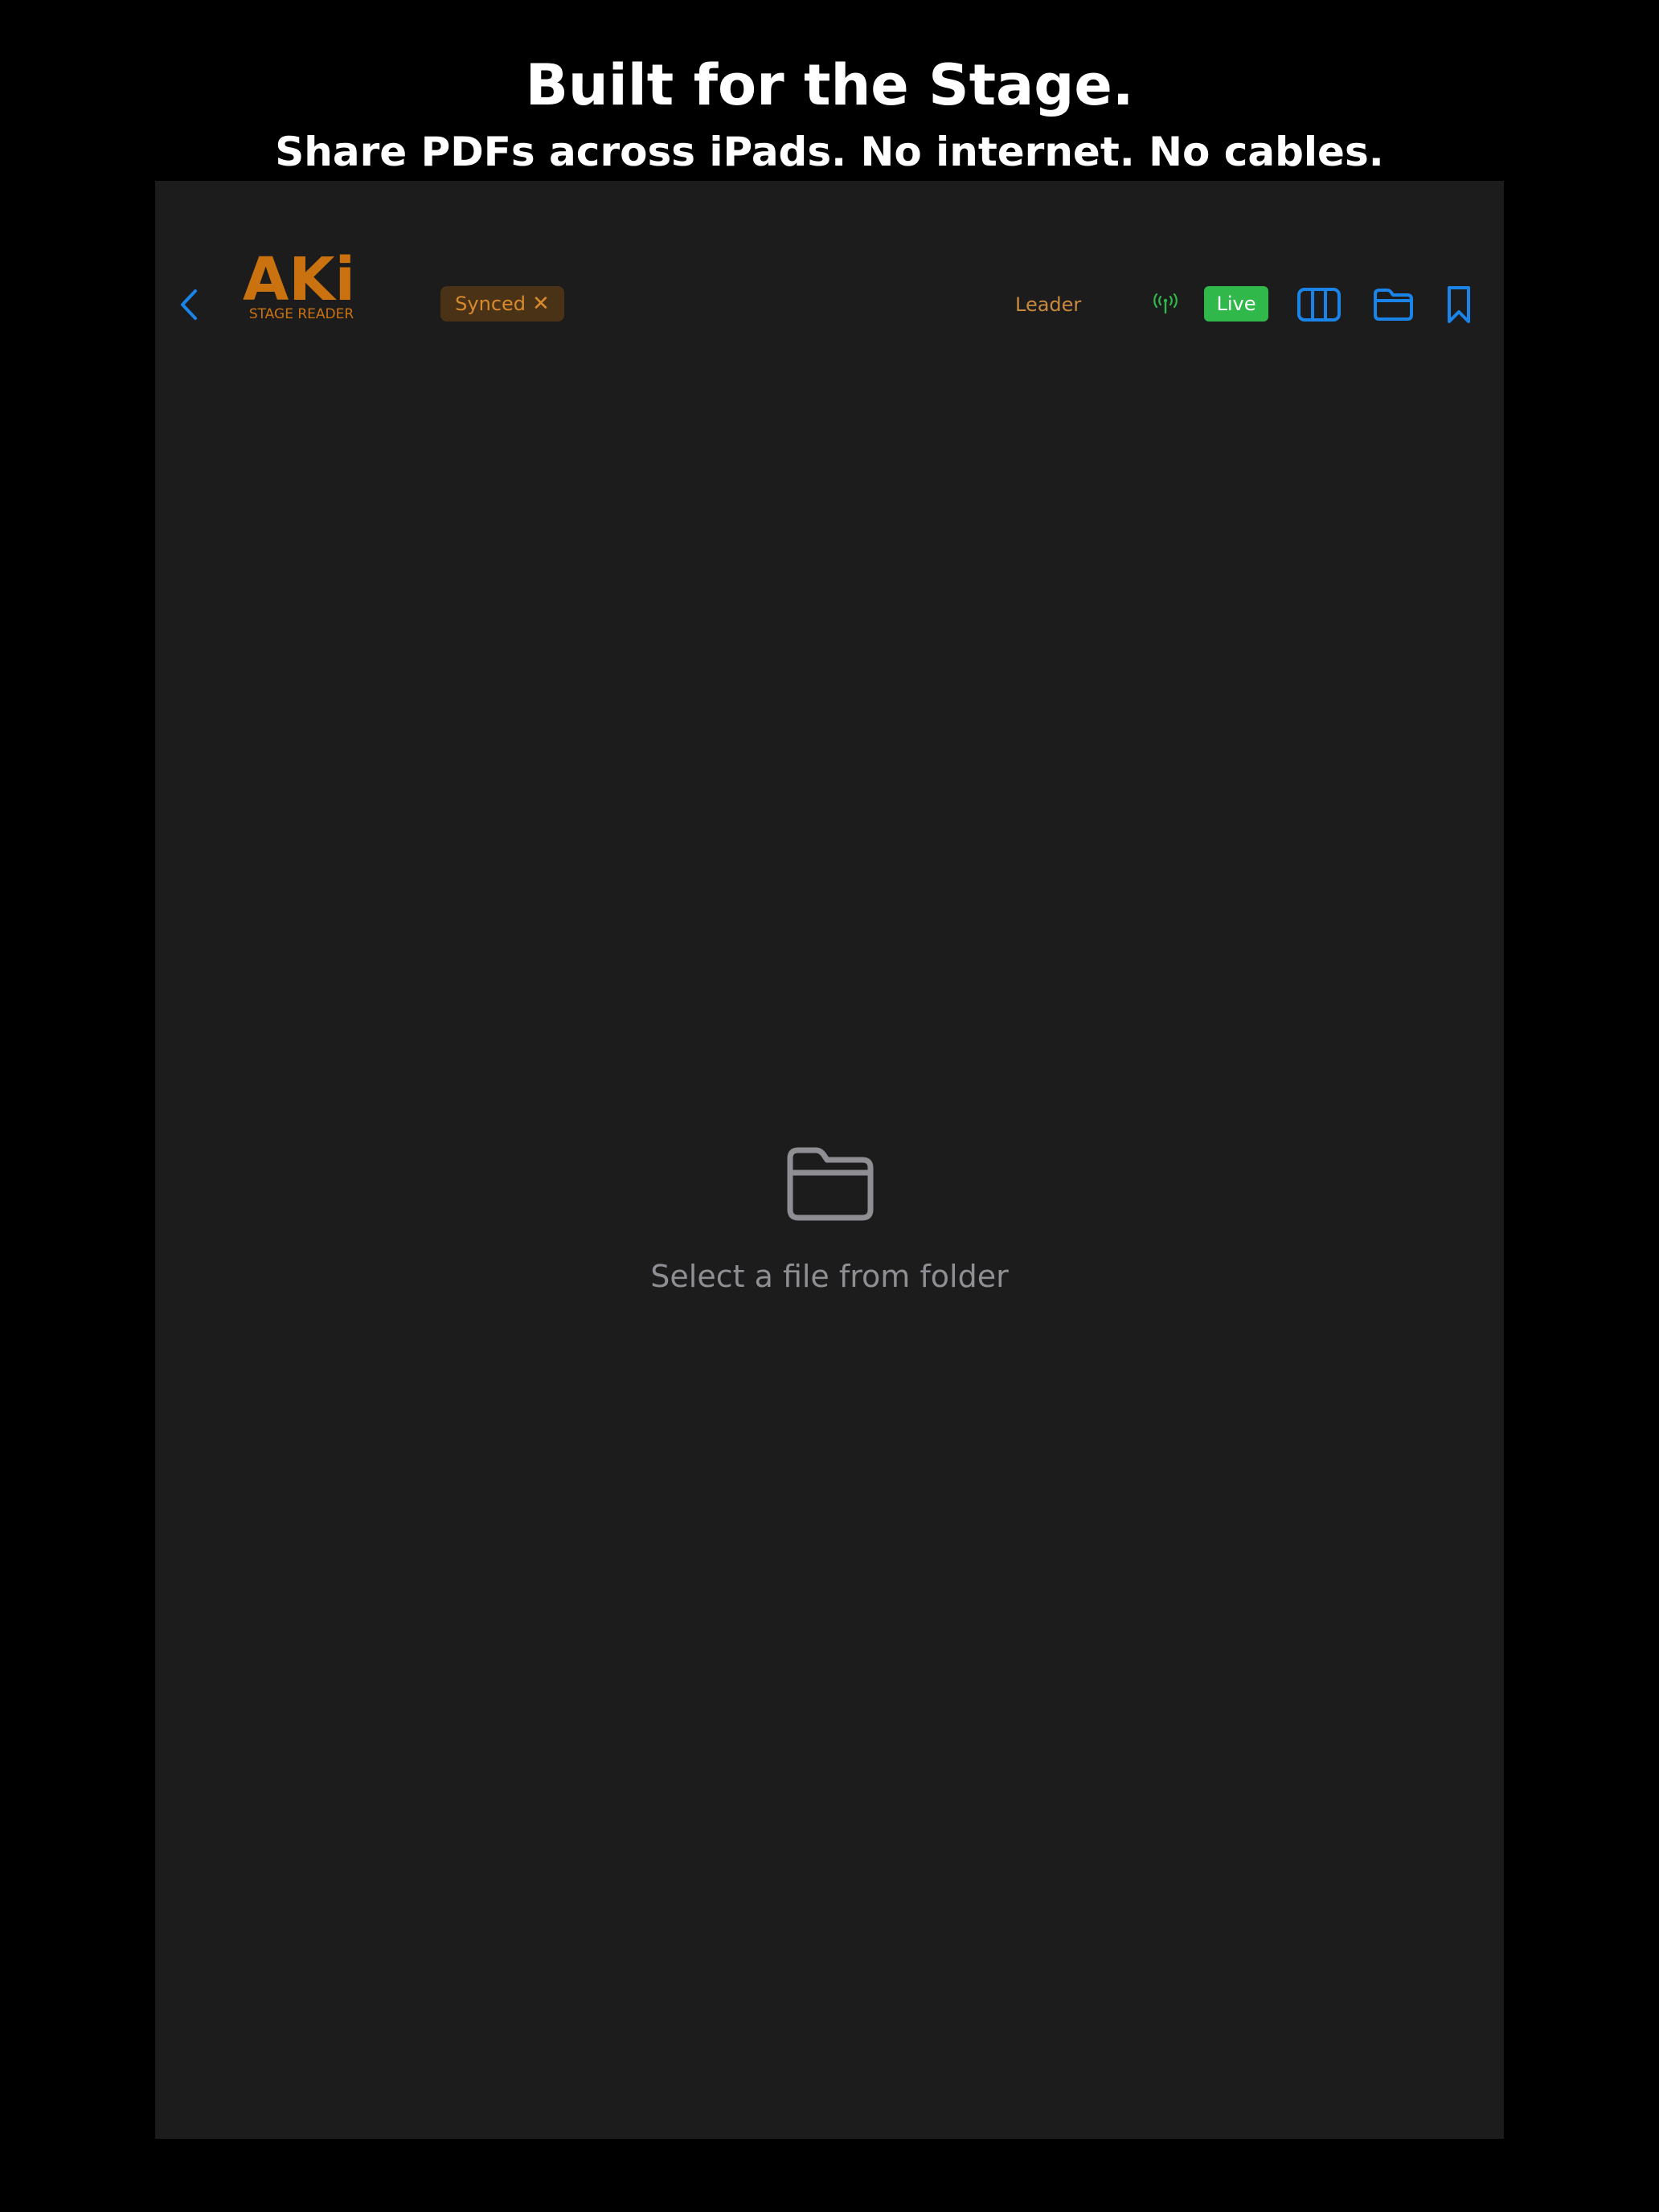 This screenshot has height=2212, width=1659. I want to click on chevron-left-icon, so click(189, 304).